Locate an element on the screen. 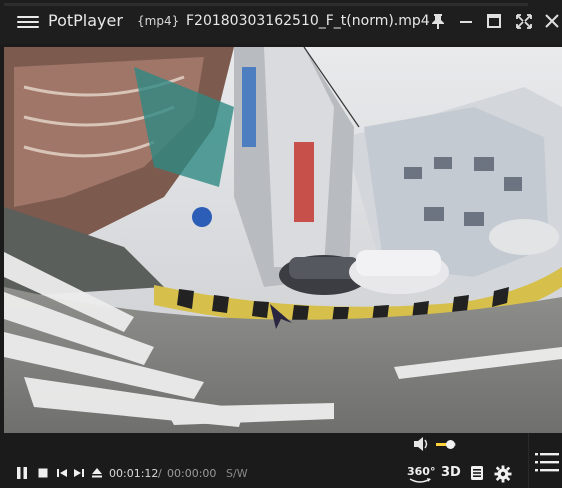  total-time: 00:00:00 is located at coordinates (192, 473).